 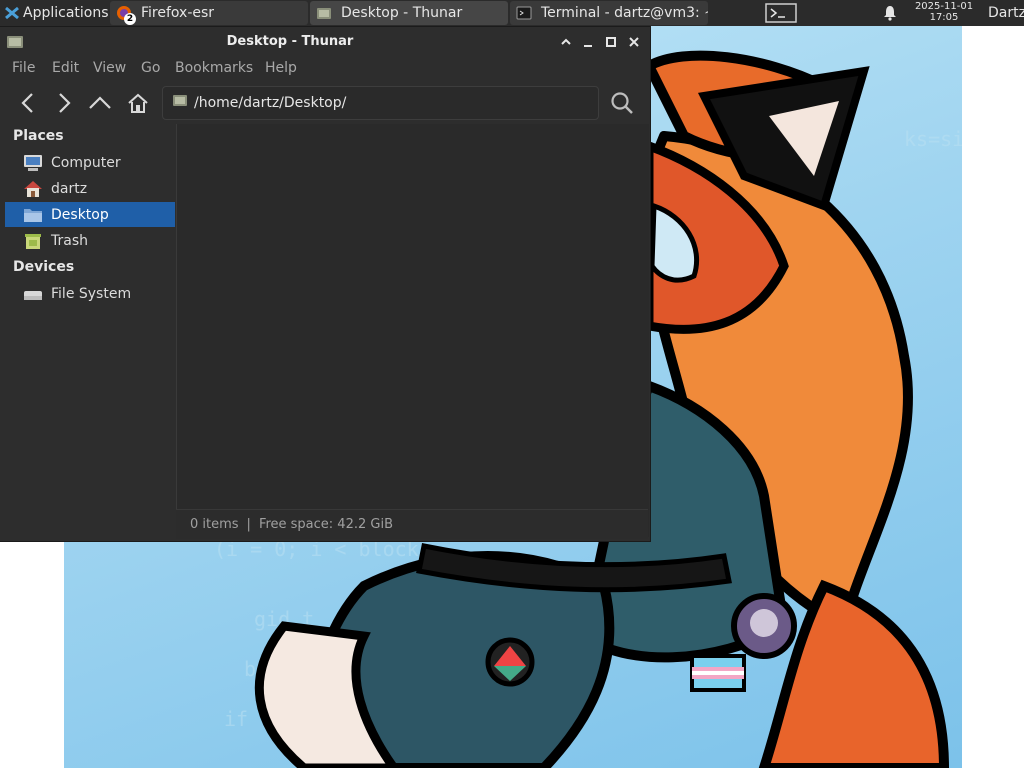 I want to click on maximize-button, so click(x=611, y=42).